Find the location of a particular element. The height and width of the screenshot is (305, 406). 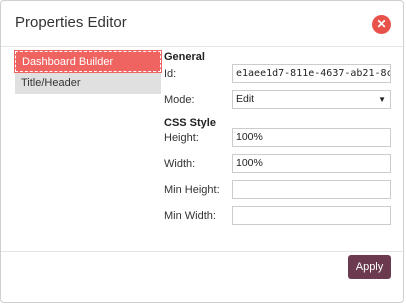

id-field: e1aee1d7-811e-4637-ab21-8c7f7 is located at coordinates (311, 73).